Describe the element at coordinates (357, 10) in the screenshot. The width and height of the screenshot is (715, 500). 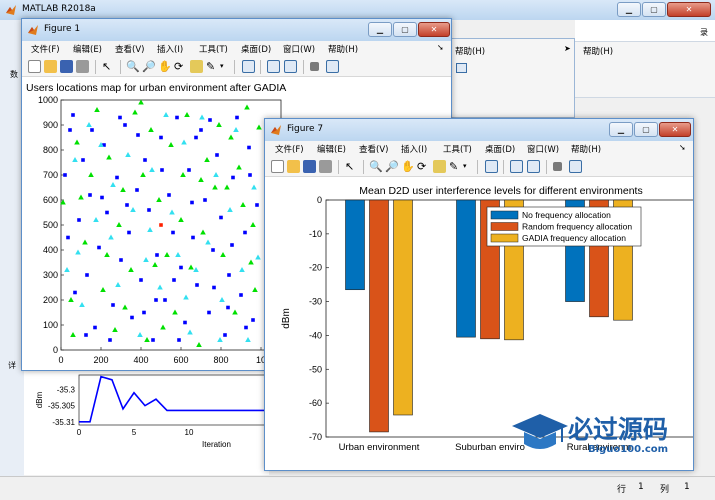
I see `matlab-titlebar: MATLAB R2018a ▁ ▢ ✕` at that location.